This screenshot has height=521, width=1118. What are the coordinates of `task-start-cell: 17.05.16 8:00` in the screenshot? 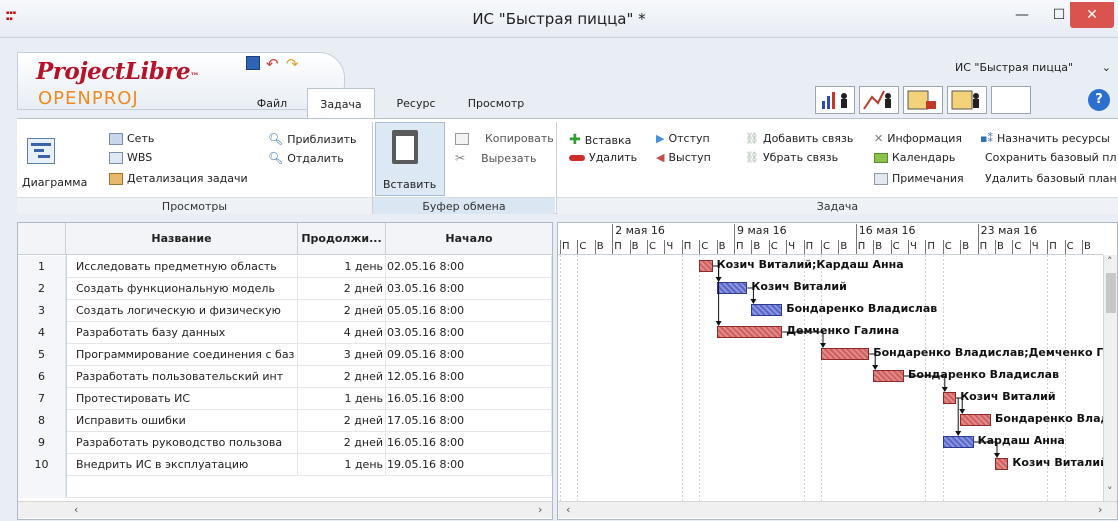 It's located at (469, 421).